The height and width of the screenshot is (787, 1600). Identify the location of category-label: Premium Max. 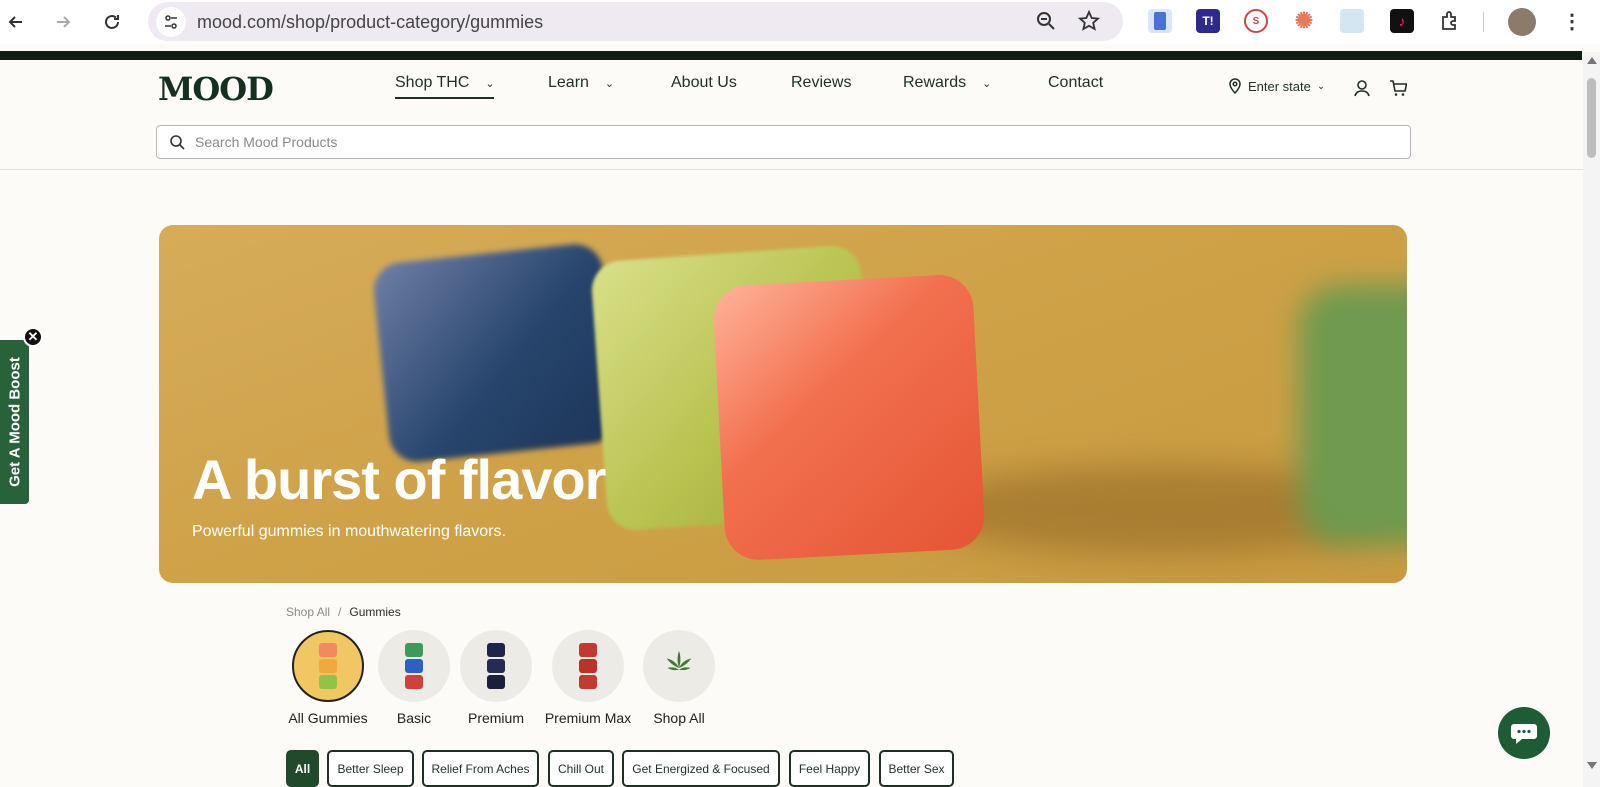
(588, 718).